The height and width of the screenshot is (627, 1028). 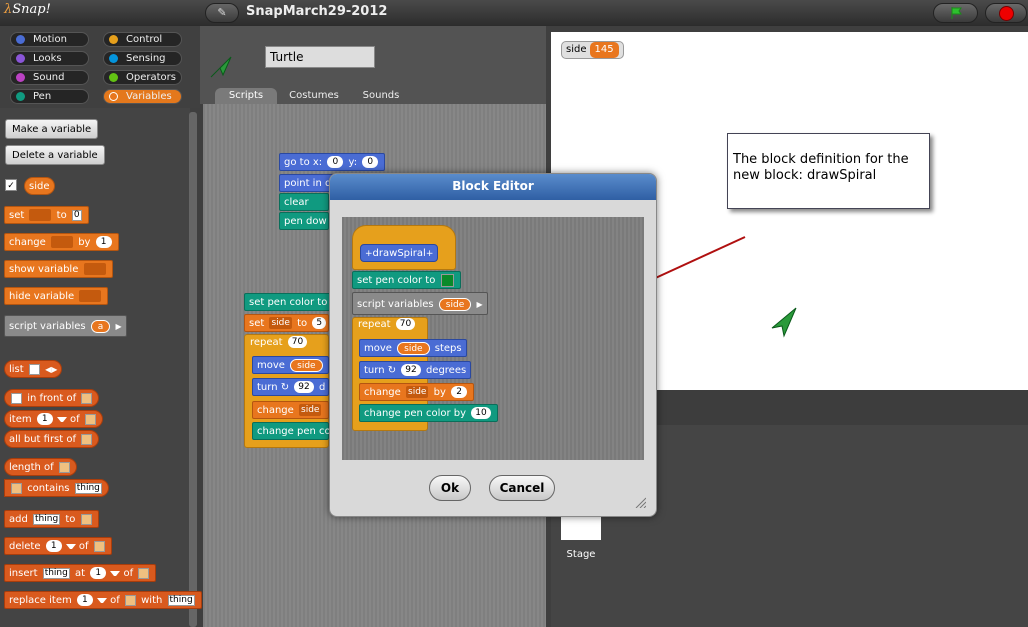 I want to click on change-variable-block: change by 1, so click(x=61, y=242).